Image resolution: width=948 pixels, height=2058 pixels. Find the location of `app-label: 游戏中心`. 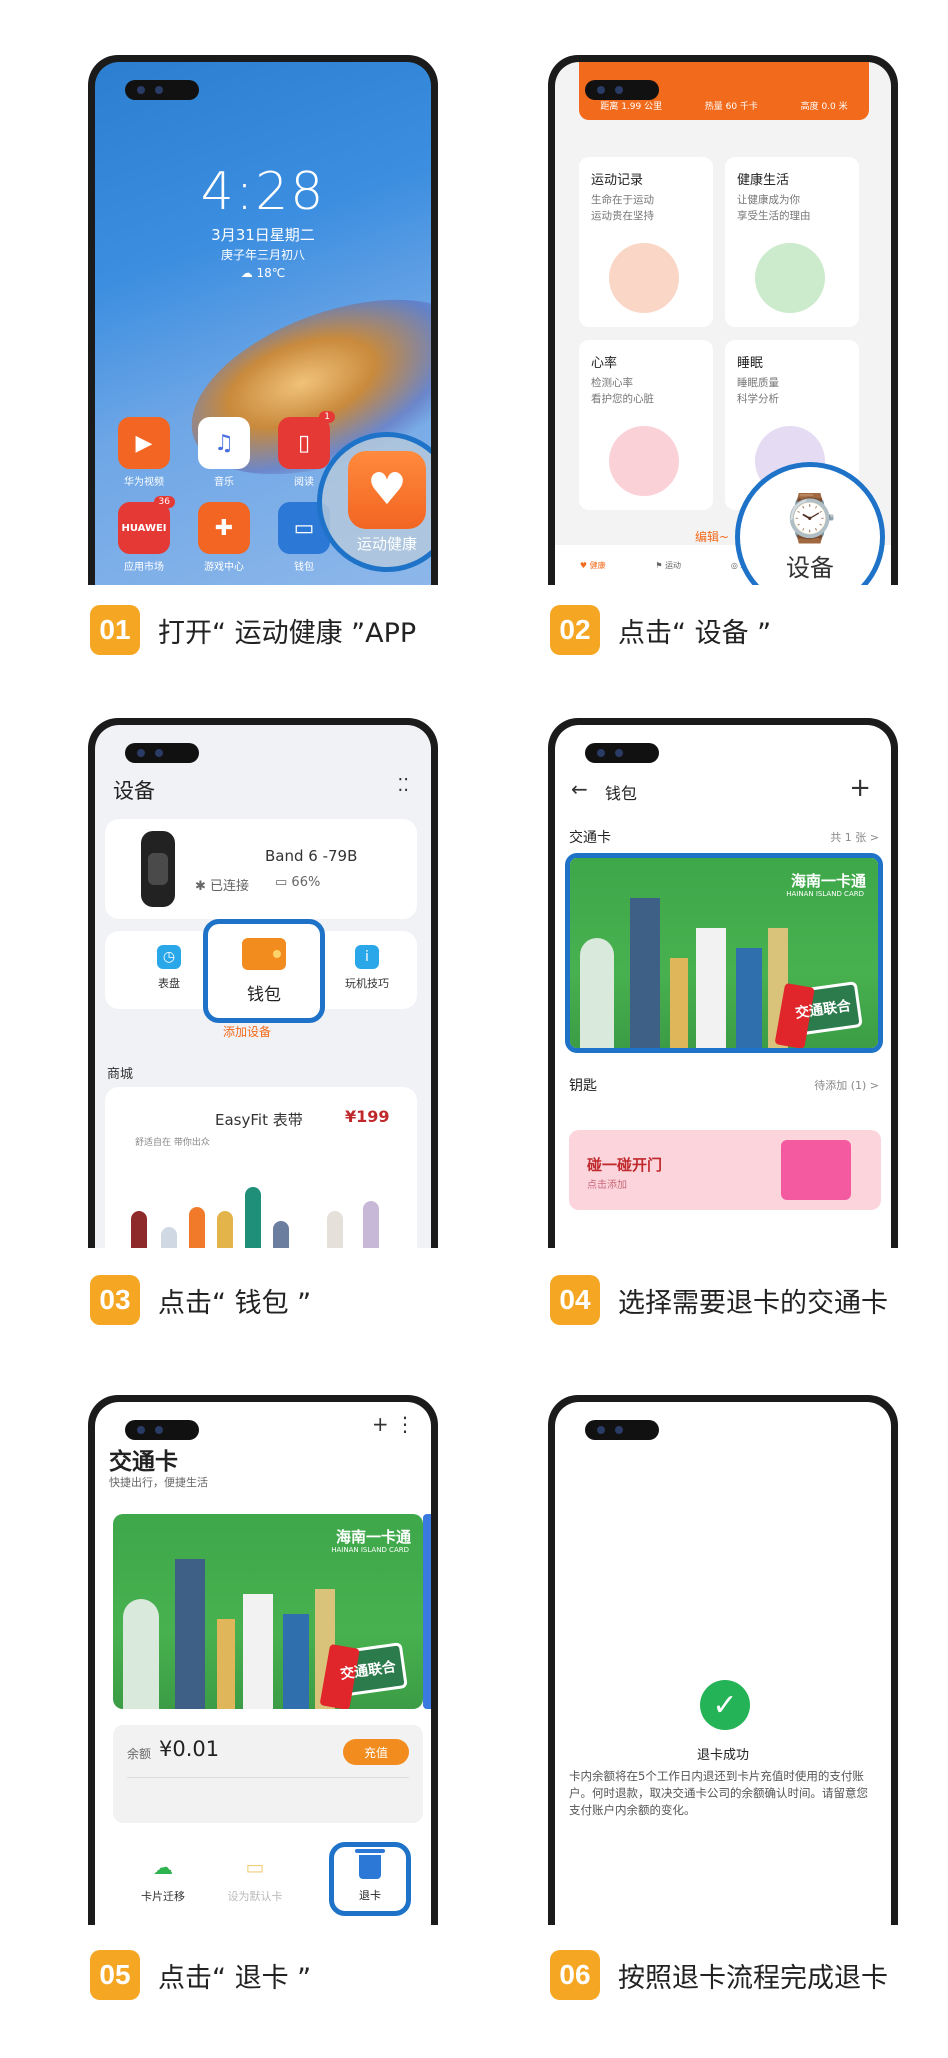

app-label: 游戏中心 is located at coordinates (224, 567).